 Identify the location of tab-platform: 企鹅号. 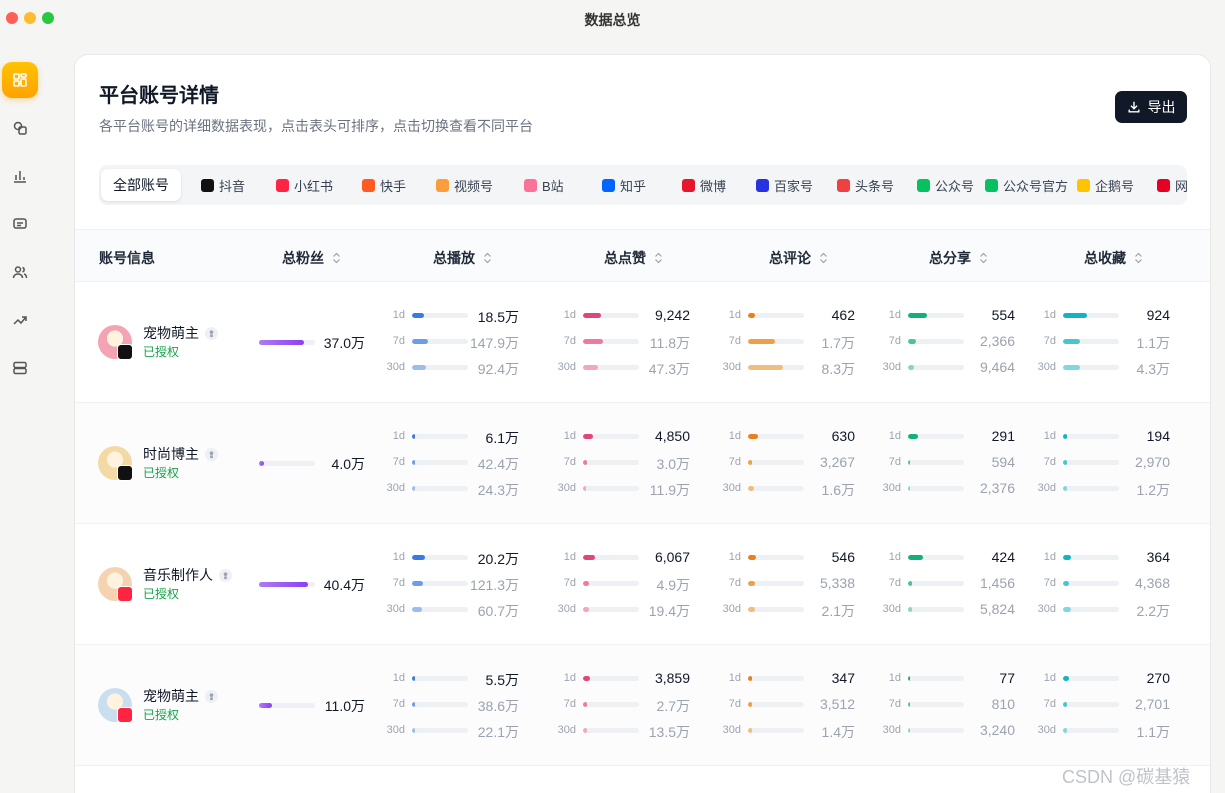
(1105, 185).